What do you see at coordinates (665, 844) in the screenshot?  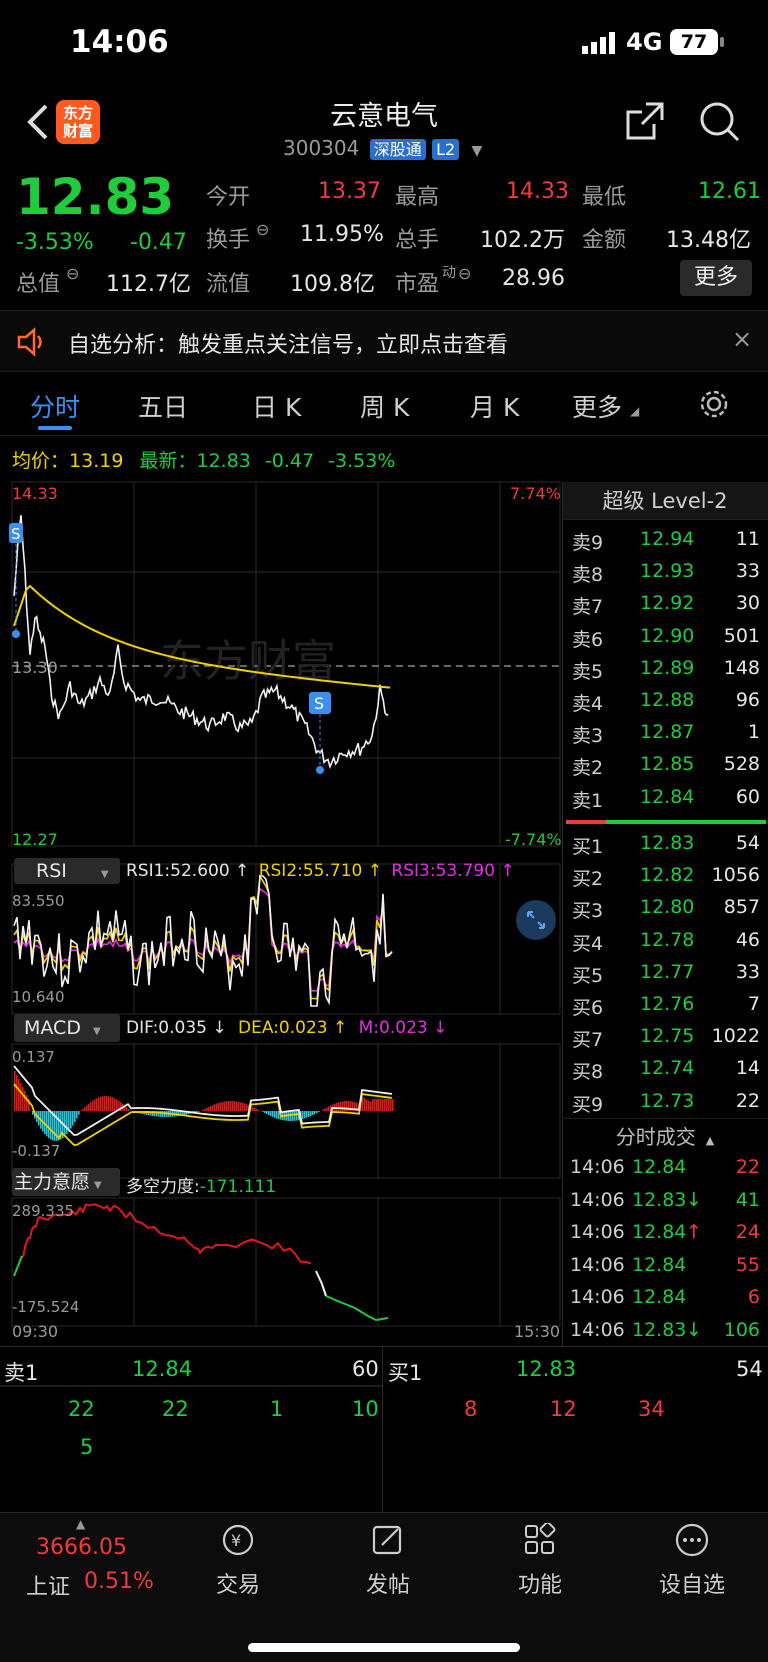 I see `bid-row: 买1 12.83 54` at bounding box center [665, 844].